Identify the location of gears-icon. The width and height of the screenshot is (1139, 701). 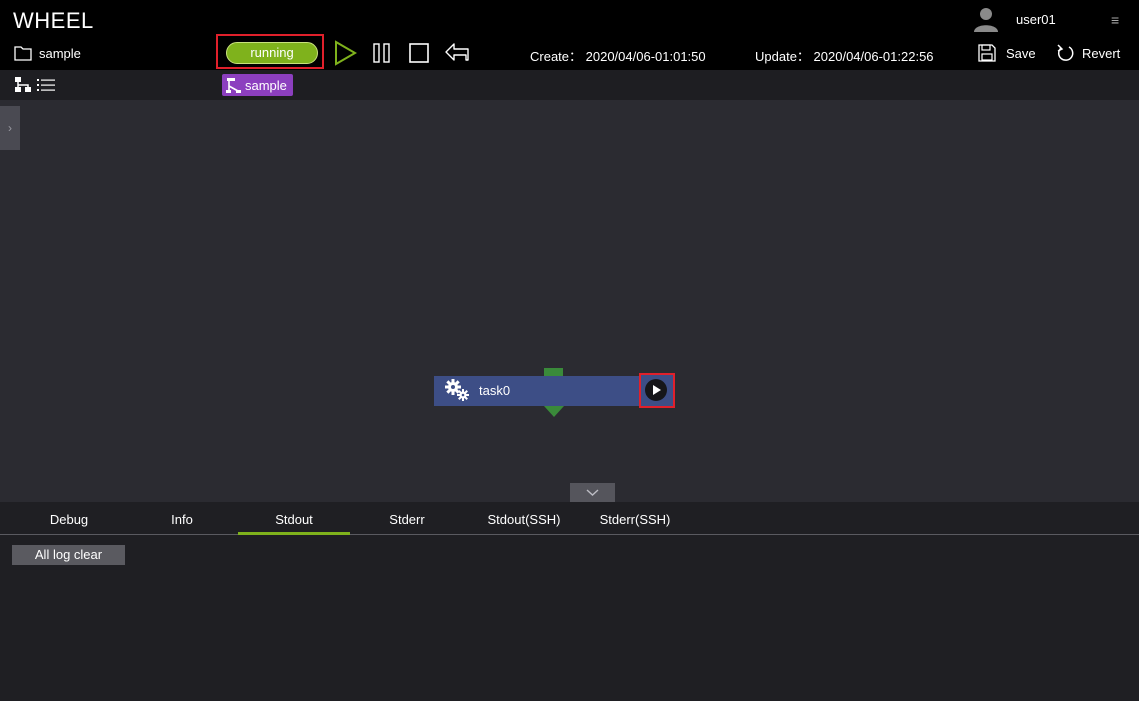
(457, 390).